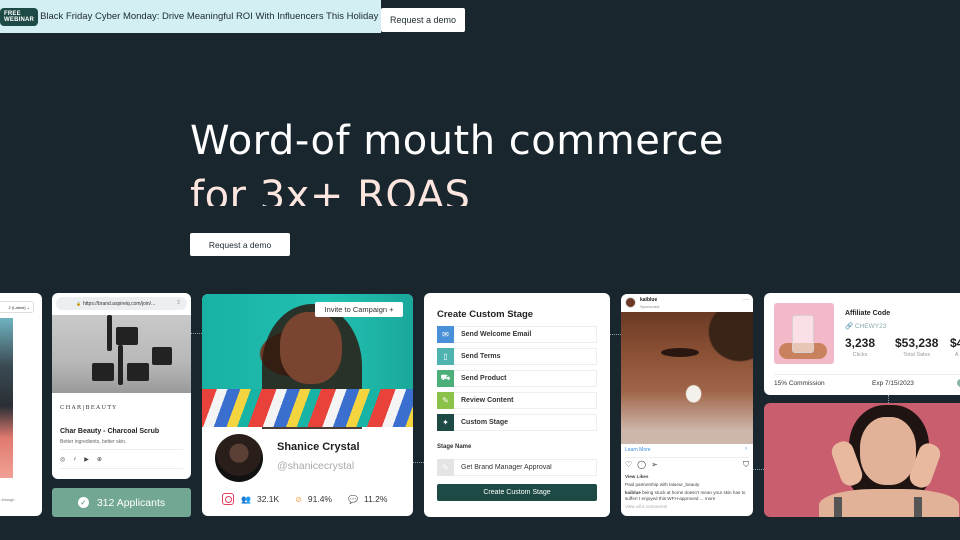  I want to click on version-select-value: 2 (Latest), so click(17, 307).